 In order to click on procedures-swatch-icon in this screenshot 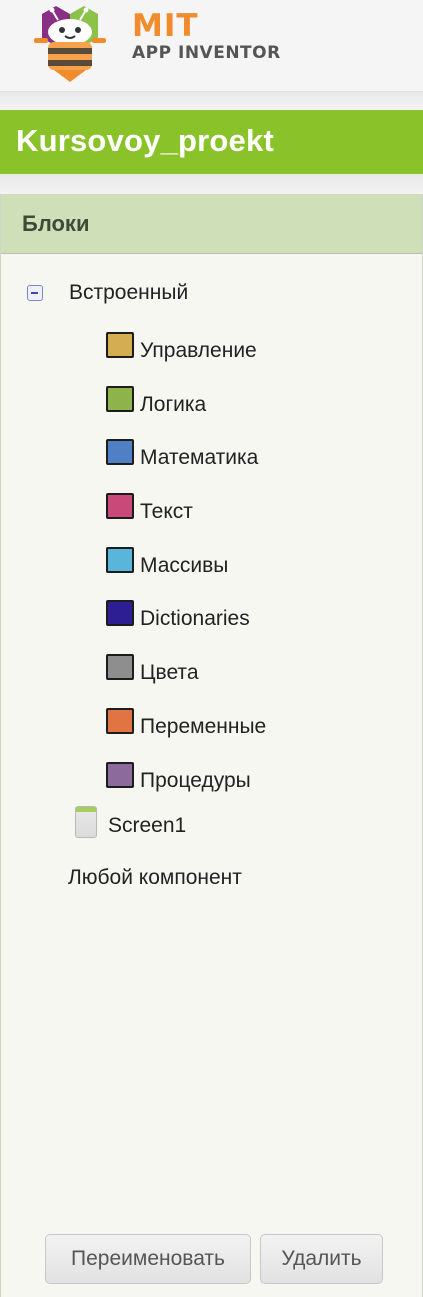, I will do `click(120, 775)`.